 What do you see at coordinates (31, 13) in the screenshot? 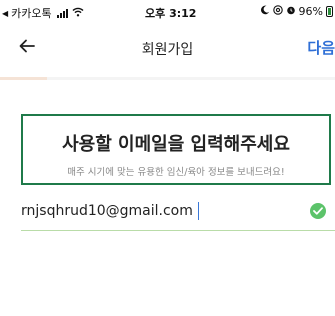
I see `back-app-label: 카카오톡` at bounding box center [31, 13].